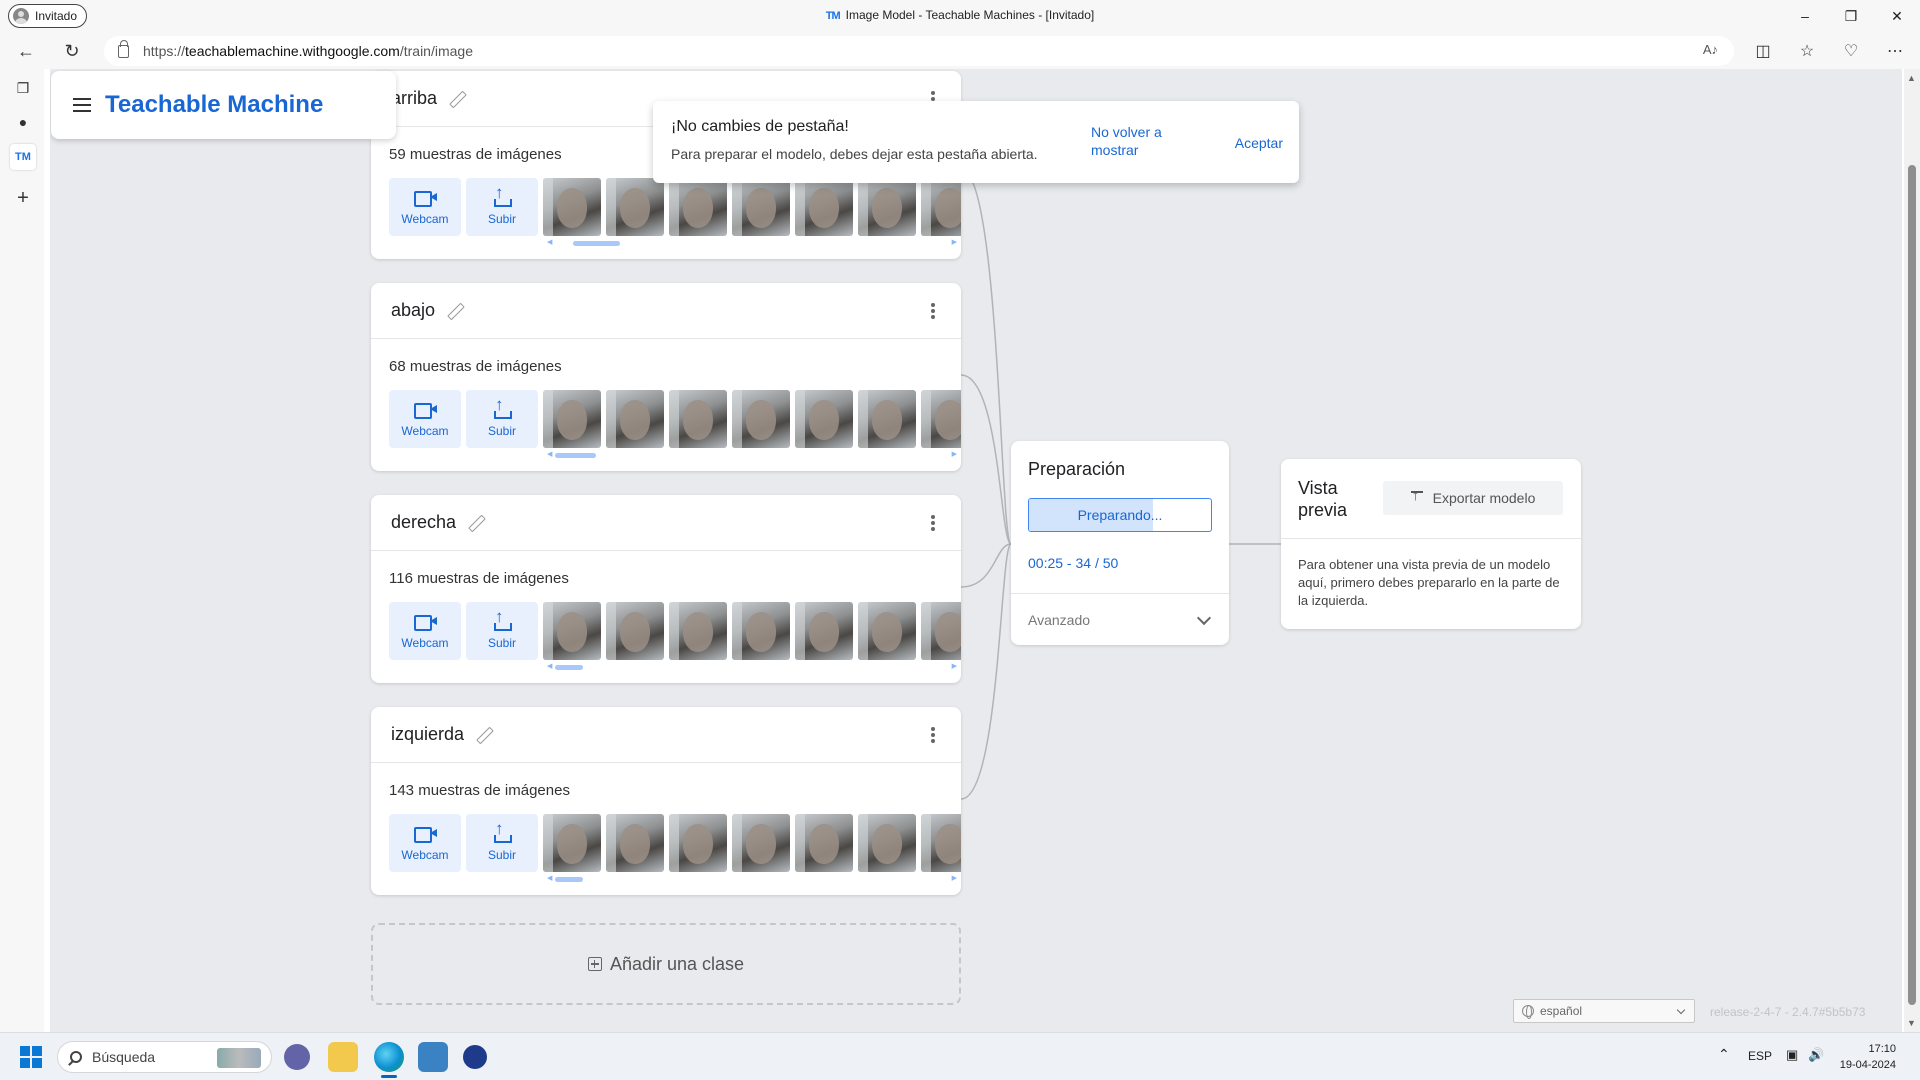 The width and height of the screenshot is (1920, 1080). I want to click on media-player-icon, so click(475, 1057).